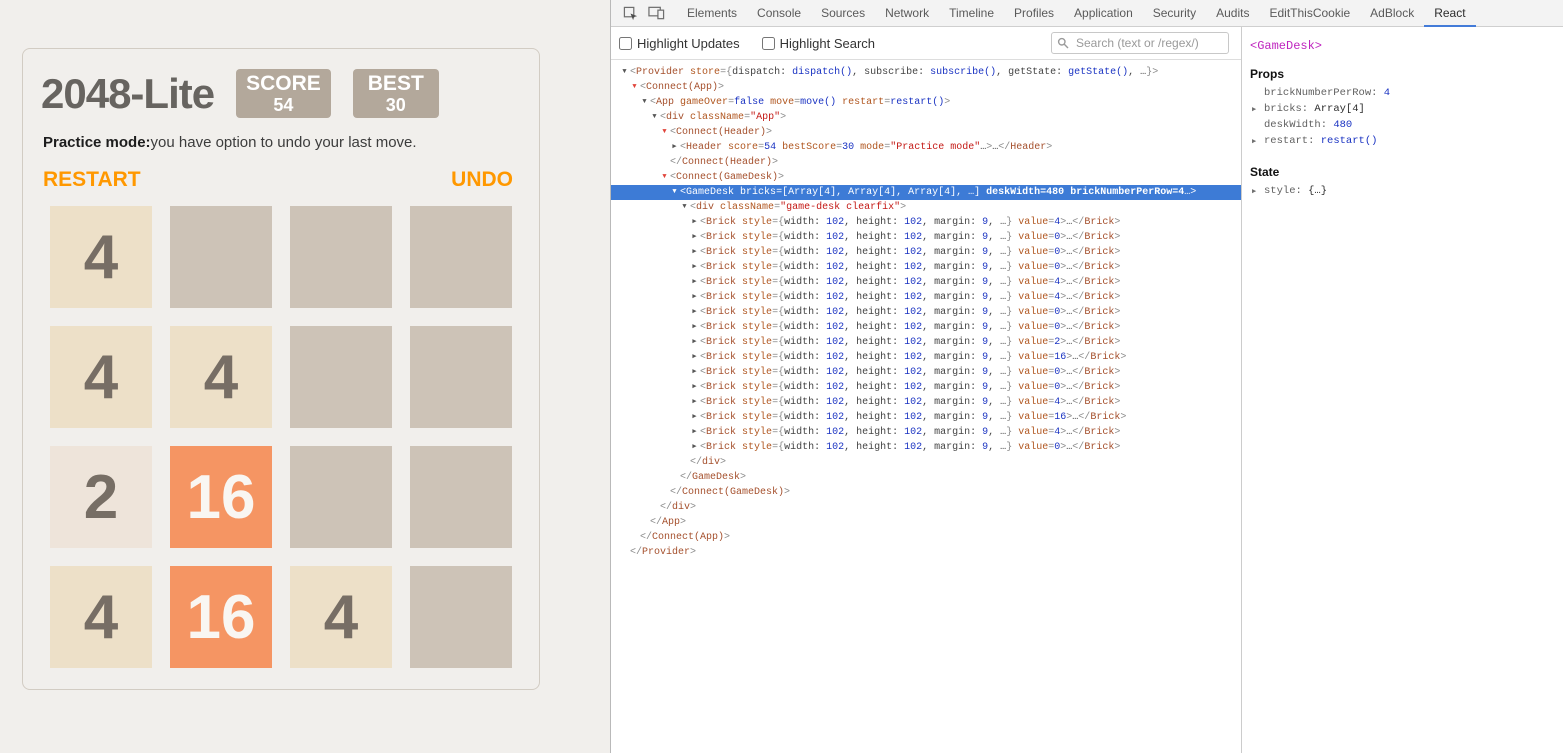 This screenshot has width=1563, height=753. I want to click on tree-line: ▼ <Connect(GameDesk)>, so click(926, 177).